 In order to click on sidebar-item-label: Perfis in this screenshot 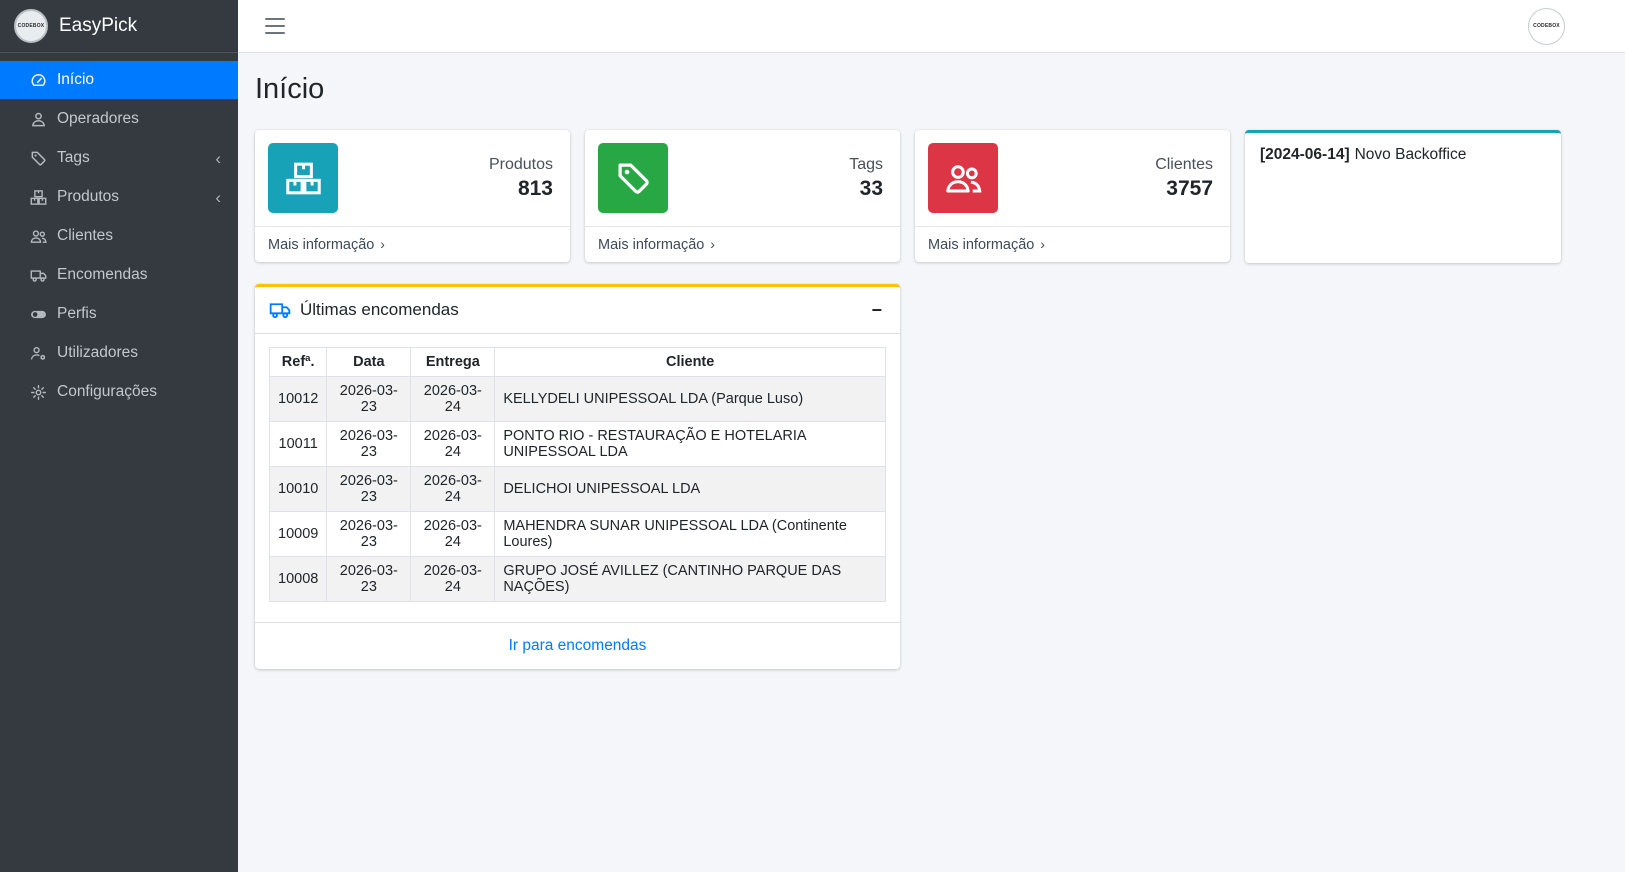, I will do `click(77, 313)`.